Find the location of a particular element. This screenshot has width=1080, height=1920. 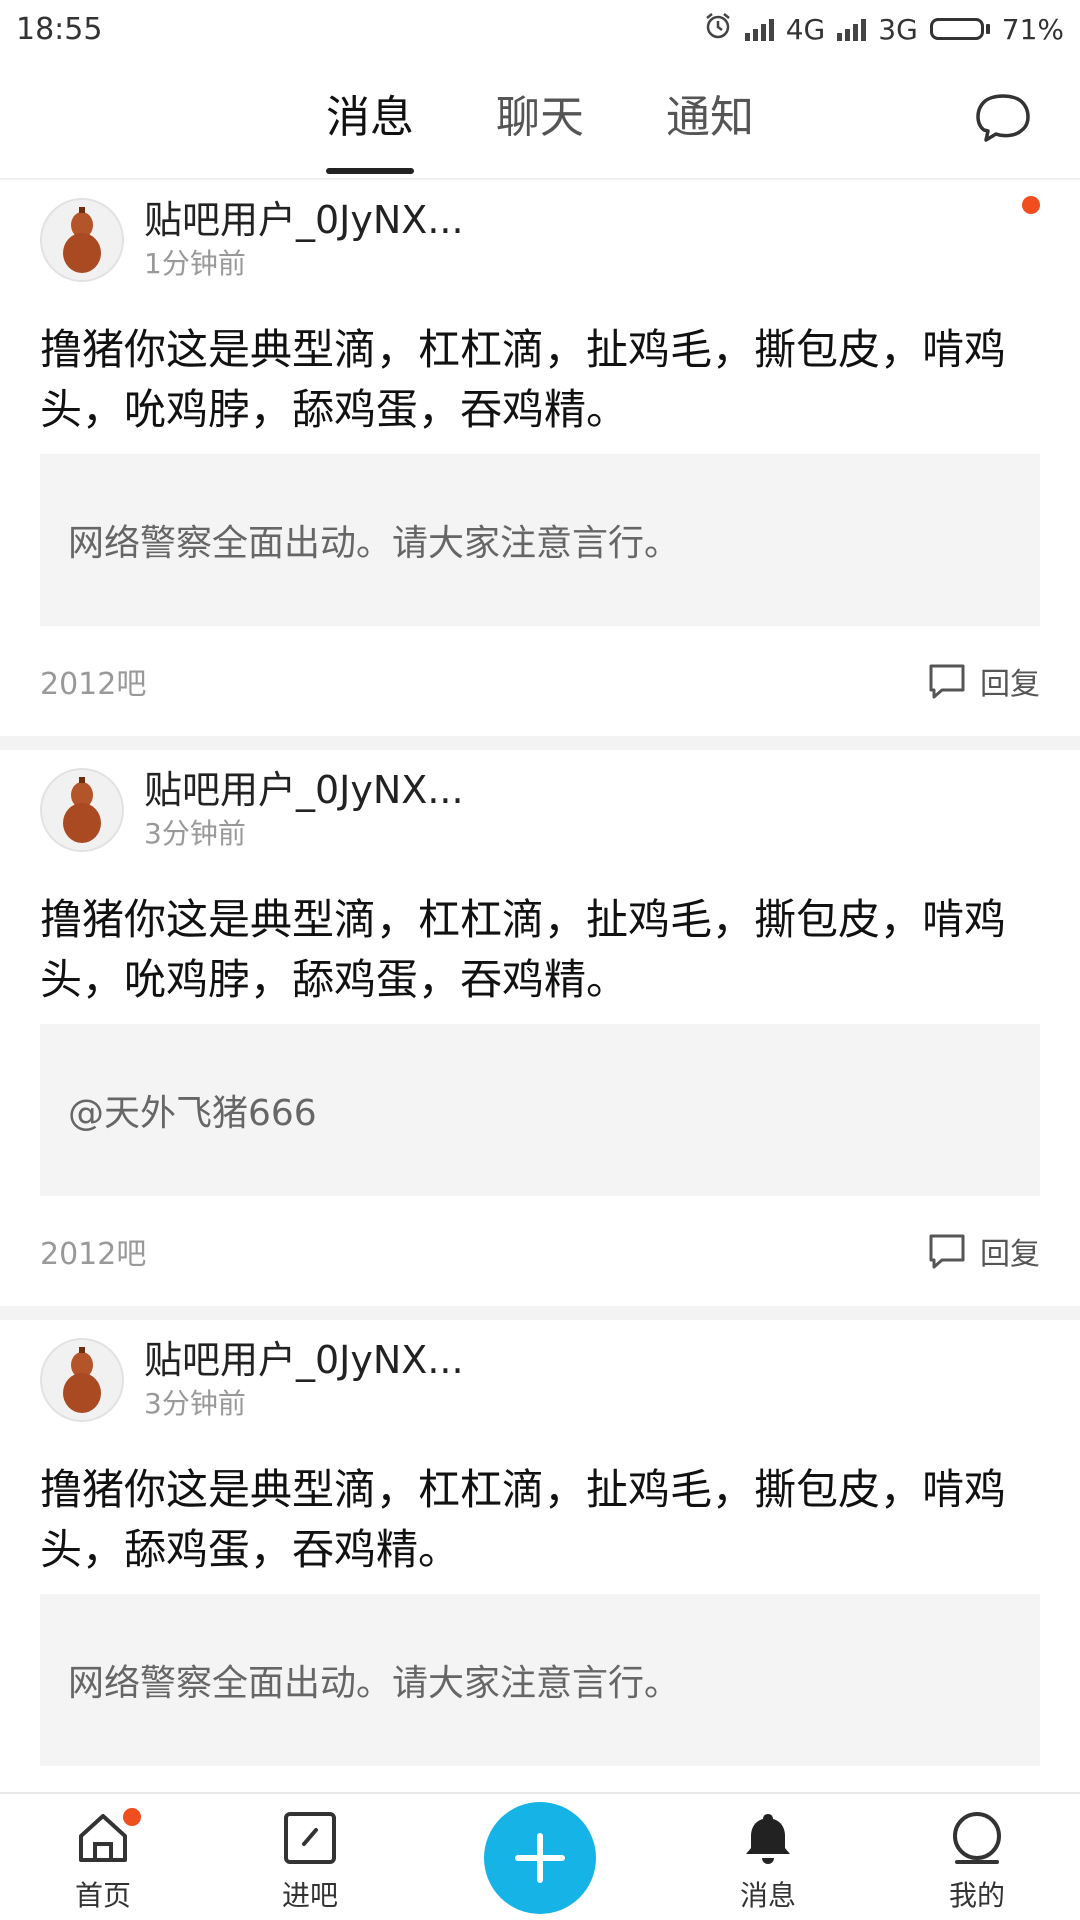

plus-icon is located at coordinates (540, 1858).